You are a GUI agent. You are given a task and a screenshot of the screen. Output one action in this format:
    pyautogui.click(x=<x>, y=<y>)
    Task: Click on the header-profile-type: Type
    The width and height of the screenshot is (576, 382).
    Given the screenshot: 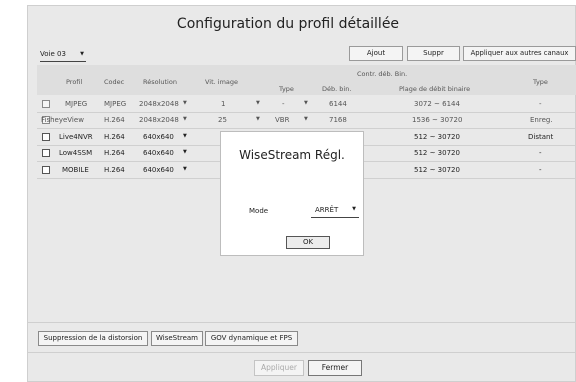 What is the action you would take?
    pyautogui.click(x=540, y=82)
    